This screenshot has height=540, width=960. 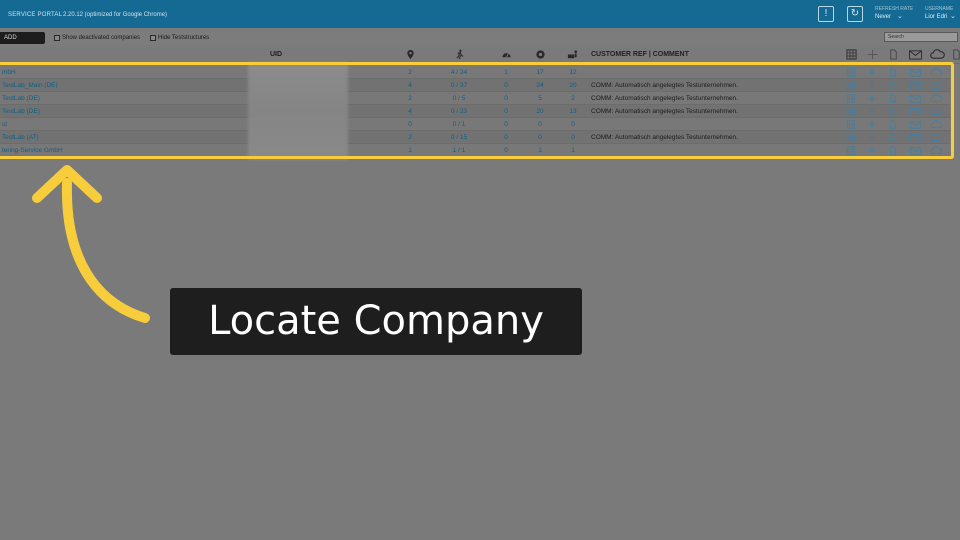 I want to click on speedometer-icon, so click(x=506, y=54).